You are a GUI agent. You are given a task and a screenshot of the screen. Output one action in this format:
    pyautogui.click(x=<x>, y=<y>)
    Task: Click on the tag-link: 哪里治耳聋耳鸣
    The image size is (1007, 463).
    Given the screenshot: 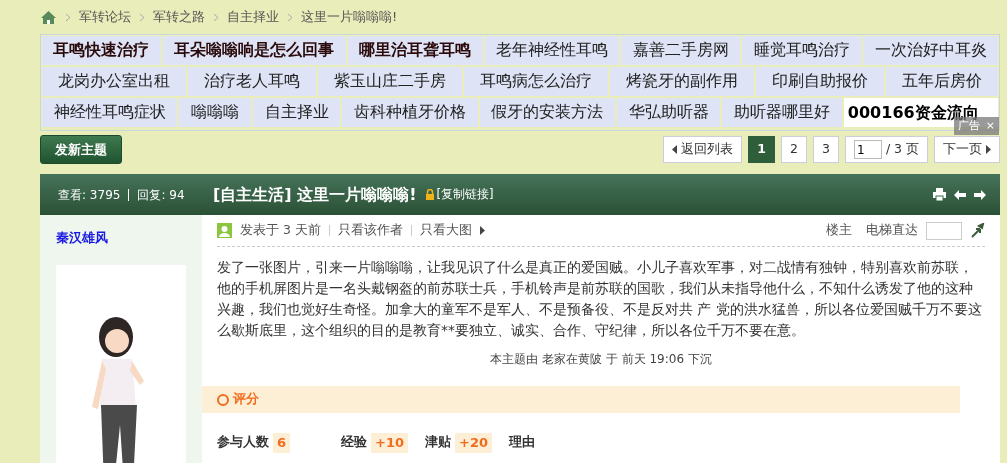 What is the action you would take?
    pyautogui.click(x=415, y=50)
    